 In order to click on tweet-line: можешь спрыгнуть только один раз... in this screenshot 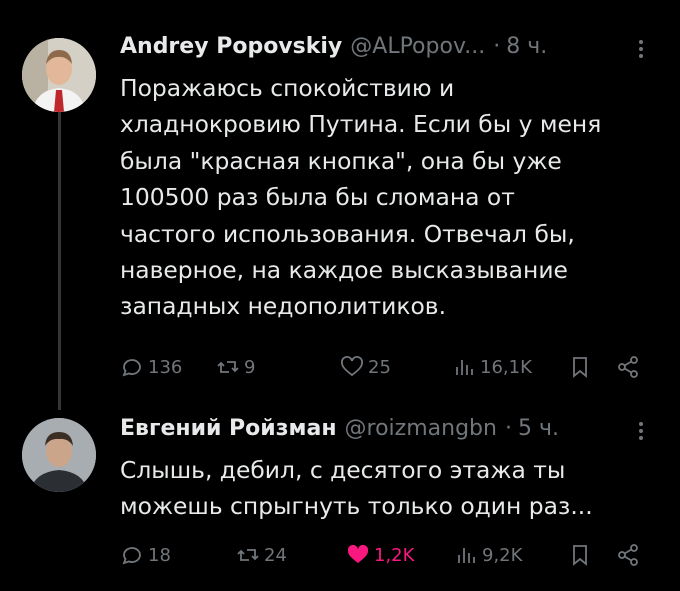, I will do `click(356, 506)`.